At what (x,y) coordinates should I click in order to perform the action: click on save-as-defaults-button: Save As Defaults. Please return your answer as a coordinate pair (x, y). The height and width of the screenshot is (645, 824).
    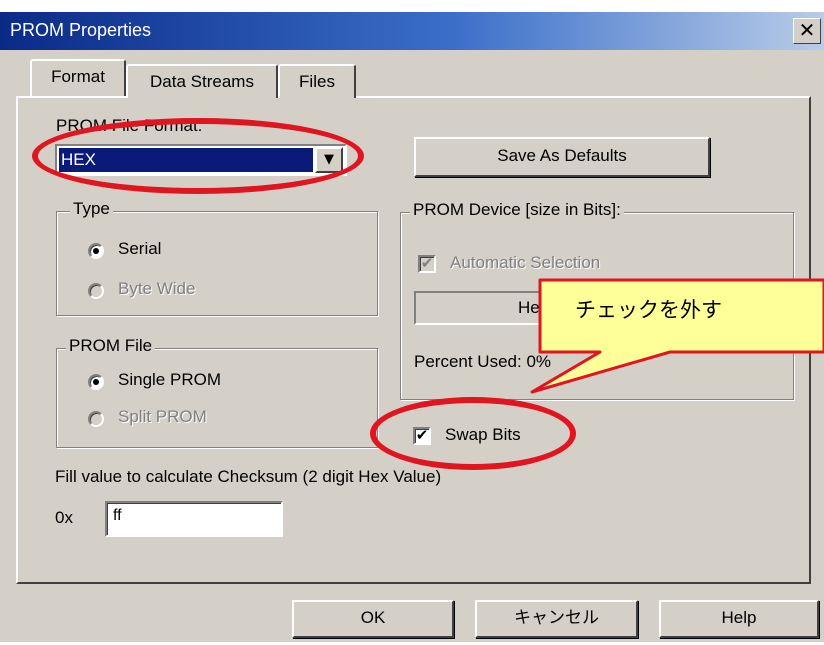
    Looking at the image, I should click on (562, 157).